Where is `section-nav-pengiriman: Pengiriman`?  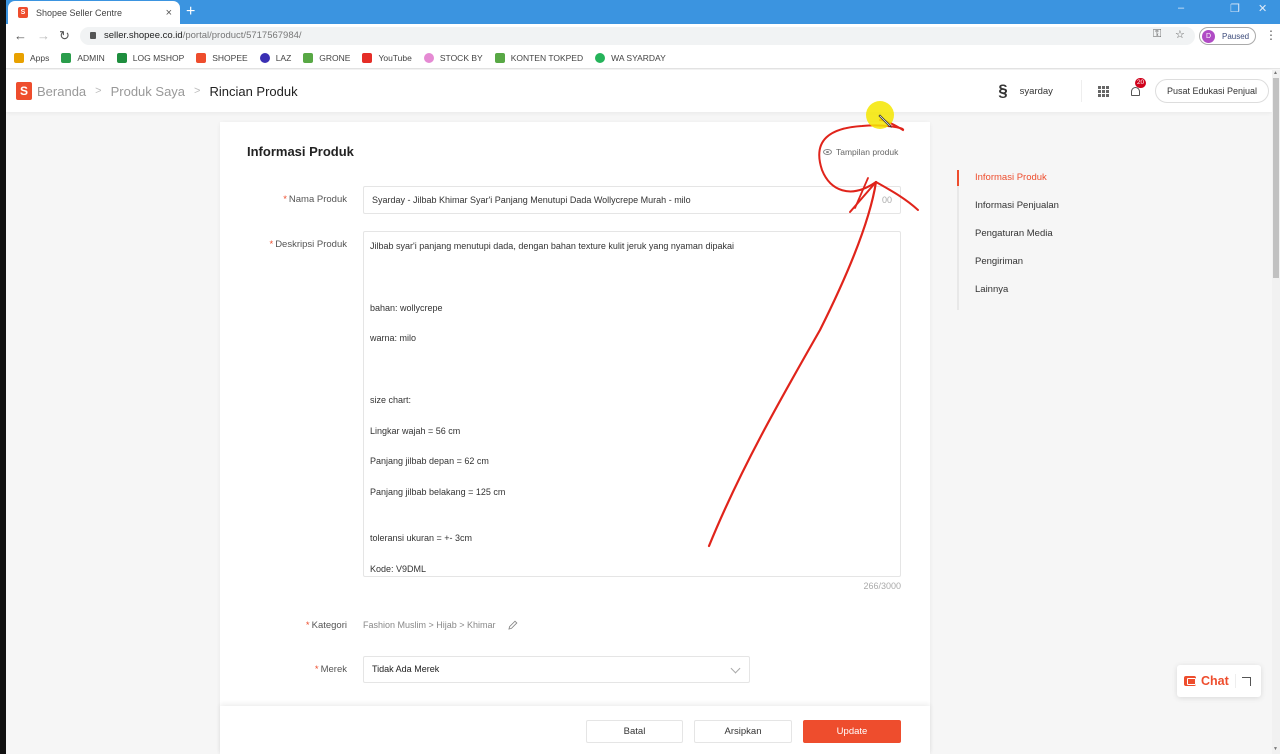 section-nav-pengiriman: Pengiriman is located at coordinates (1038, 268).